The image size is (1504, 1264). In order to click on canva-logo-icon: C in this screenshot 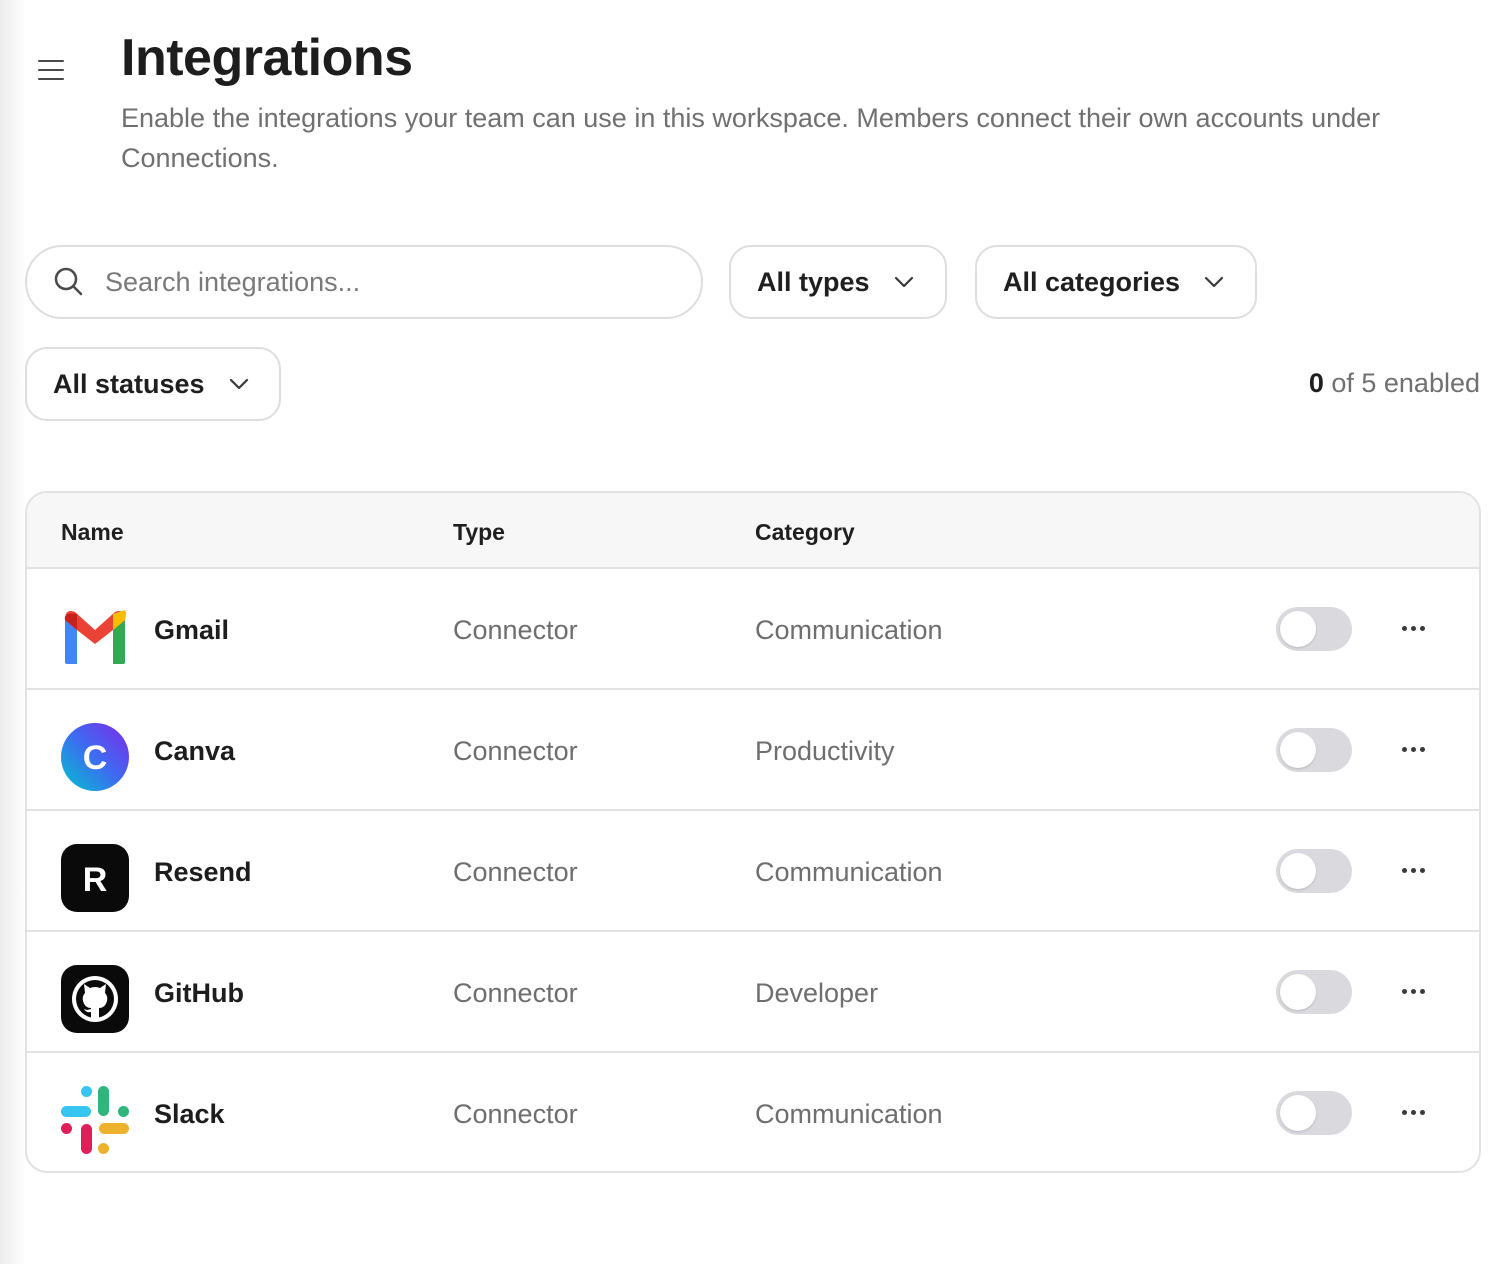, I will do `click(95, 757)`.